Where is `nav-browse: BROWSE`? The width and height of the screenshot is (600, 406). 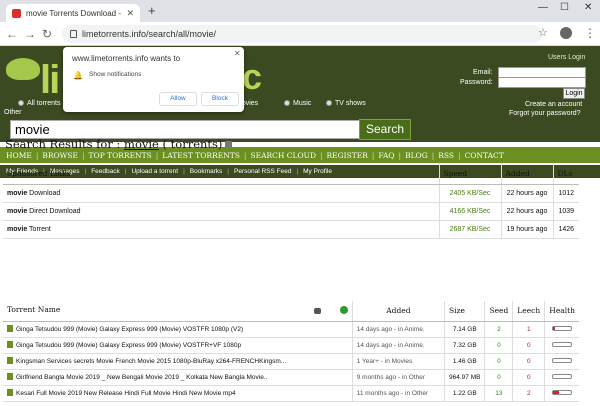 nav-browse: BROWSE is located at coordinates (60, 155).